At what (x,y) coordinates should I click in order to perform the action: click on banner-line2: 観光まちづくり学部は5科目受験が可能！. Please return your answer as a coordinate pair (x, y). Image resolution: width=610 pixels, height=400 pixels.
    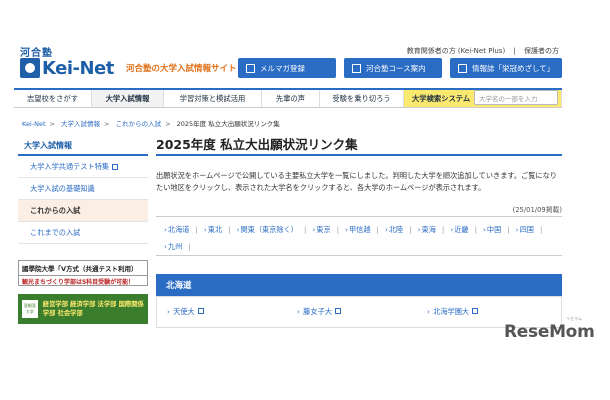
    Looking at the image, I should click on (78, 282).